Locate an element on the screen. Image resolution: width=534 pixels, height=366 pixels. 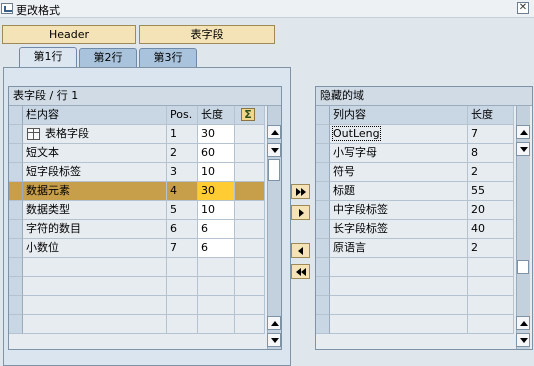
row-content: 字符的数目 is located at coordinates (95, 229).